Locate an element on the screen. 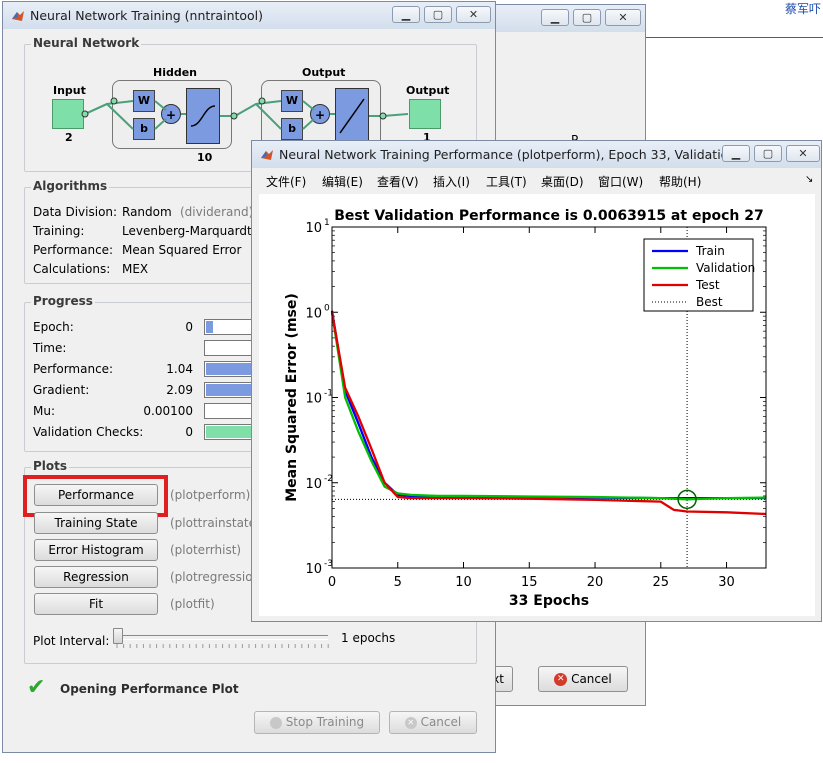 This screenshot has width=823, height=763. x-tick-label: 20 is located at coordinates (595, 582).